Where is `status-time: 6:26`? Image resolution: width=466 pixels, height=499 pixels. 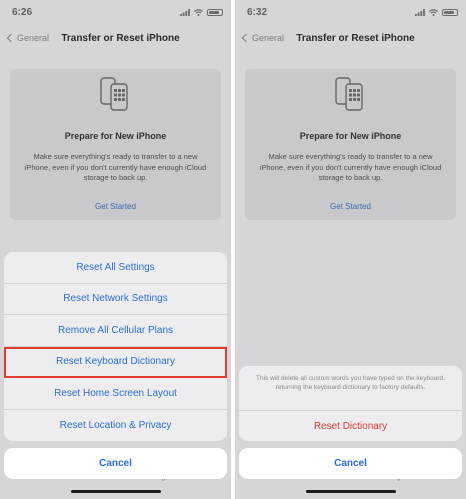
status-time: 6:26 is located at coordinates (22, 12).